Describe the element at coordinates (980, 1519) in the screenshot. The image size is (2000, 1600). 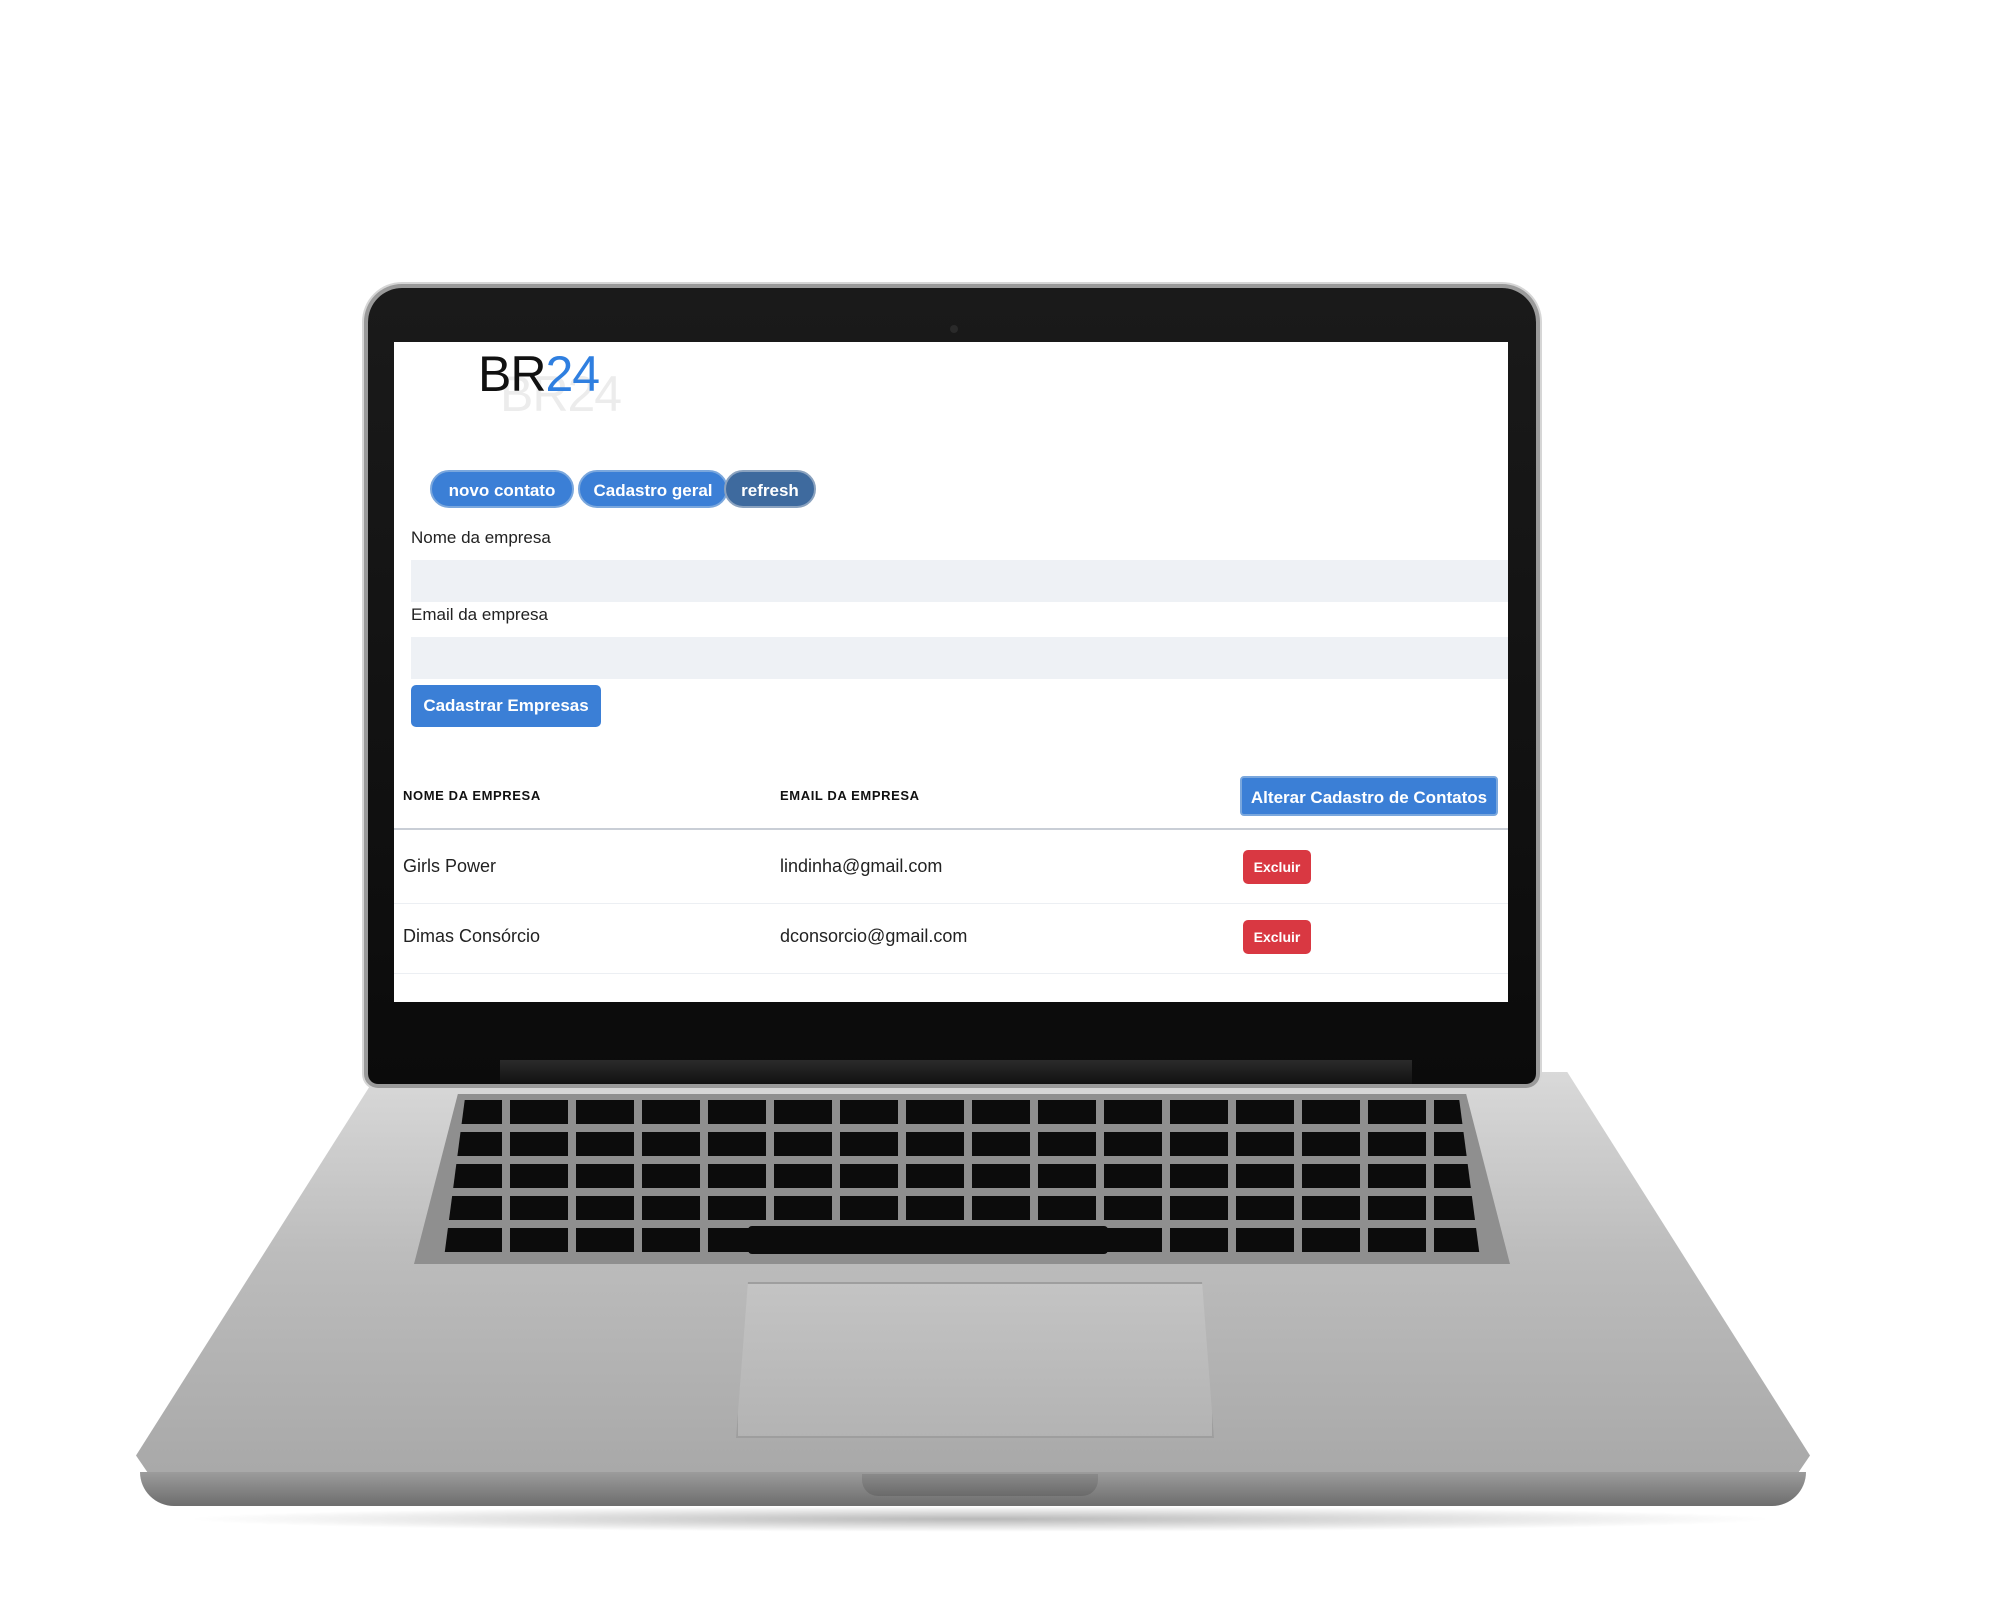
I see `laptop-shadow` at that location.